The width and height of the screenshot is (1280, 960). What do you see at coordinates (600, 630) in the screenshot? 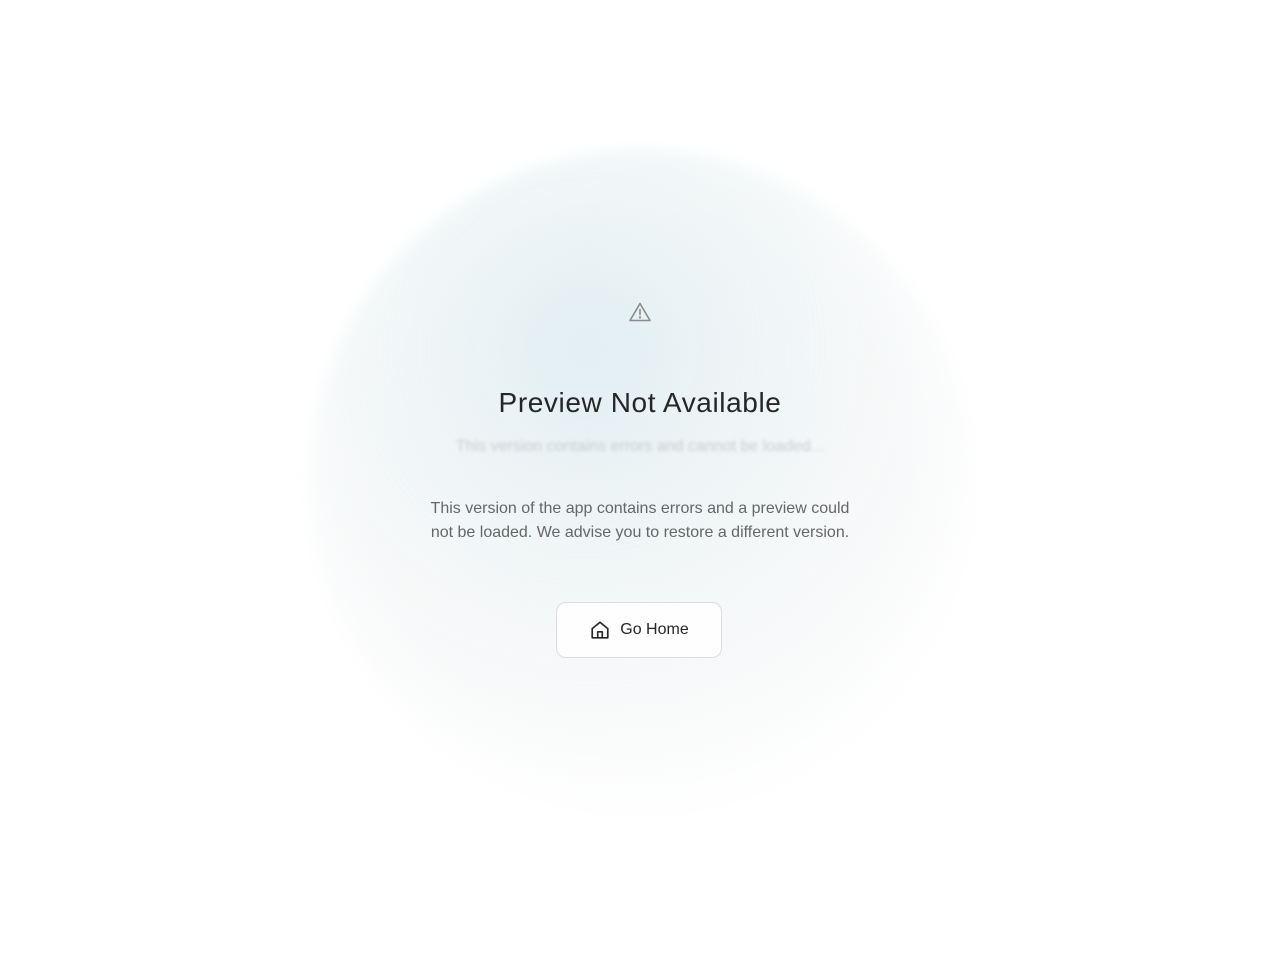
I see `home-icon` at bounding box center [600, 630].